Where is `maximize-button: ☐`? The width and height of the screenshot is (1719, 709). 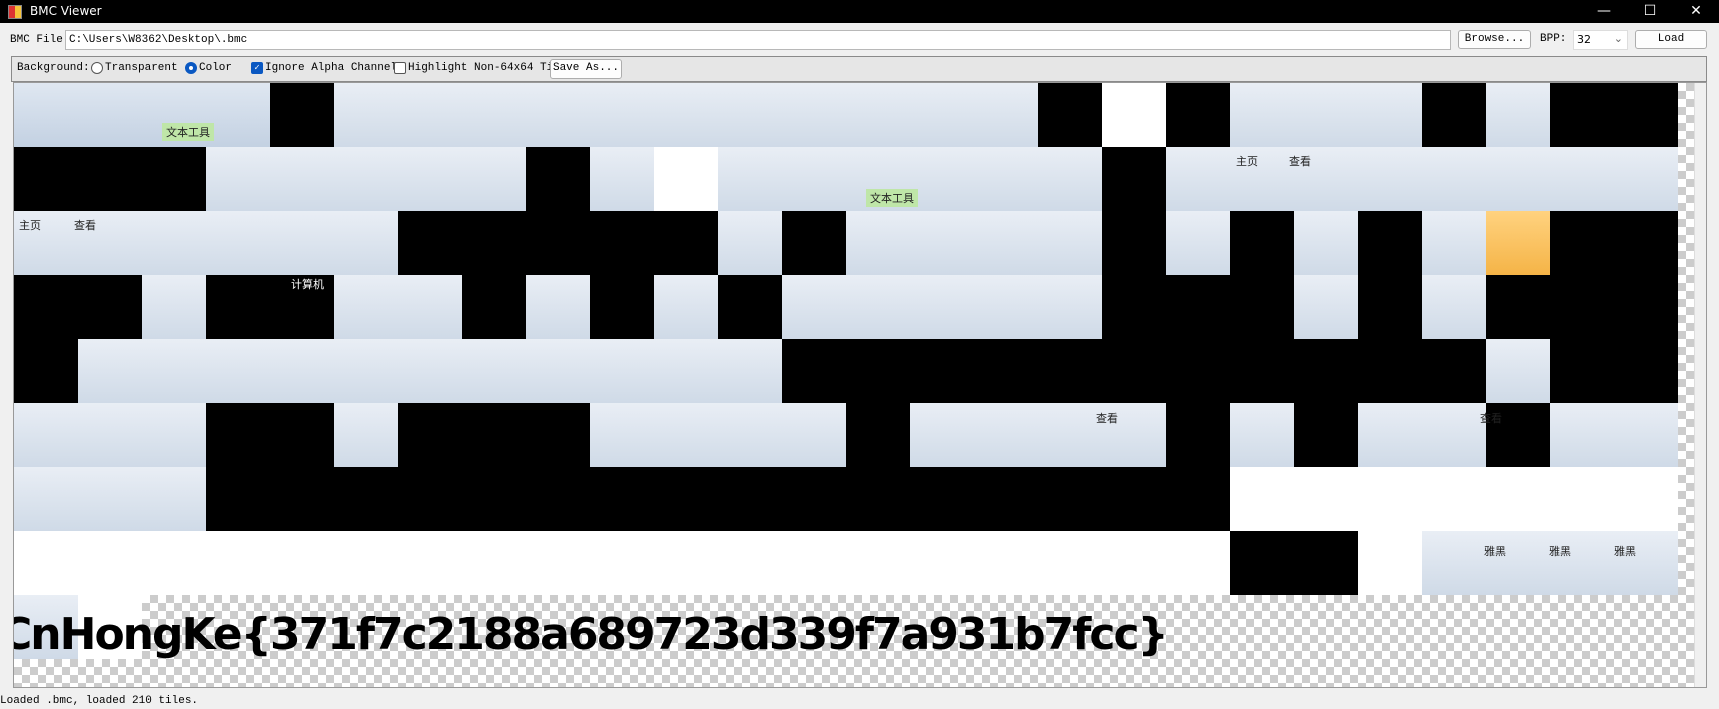
maximize-button: ☐ is located at coordinates (1650, 11).